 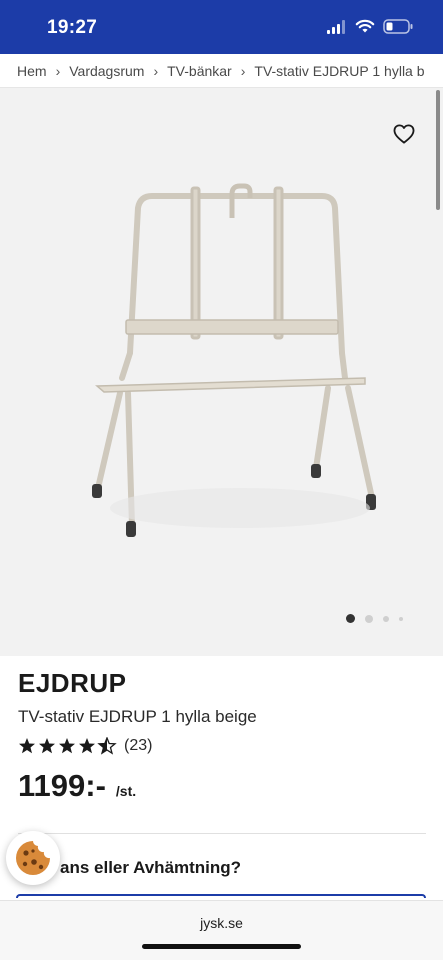 I want to click on breadcrumb-item-current: TV-stativ EJDRUP 1 hylla b, so click(x=339, y=71).